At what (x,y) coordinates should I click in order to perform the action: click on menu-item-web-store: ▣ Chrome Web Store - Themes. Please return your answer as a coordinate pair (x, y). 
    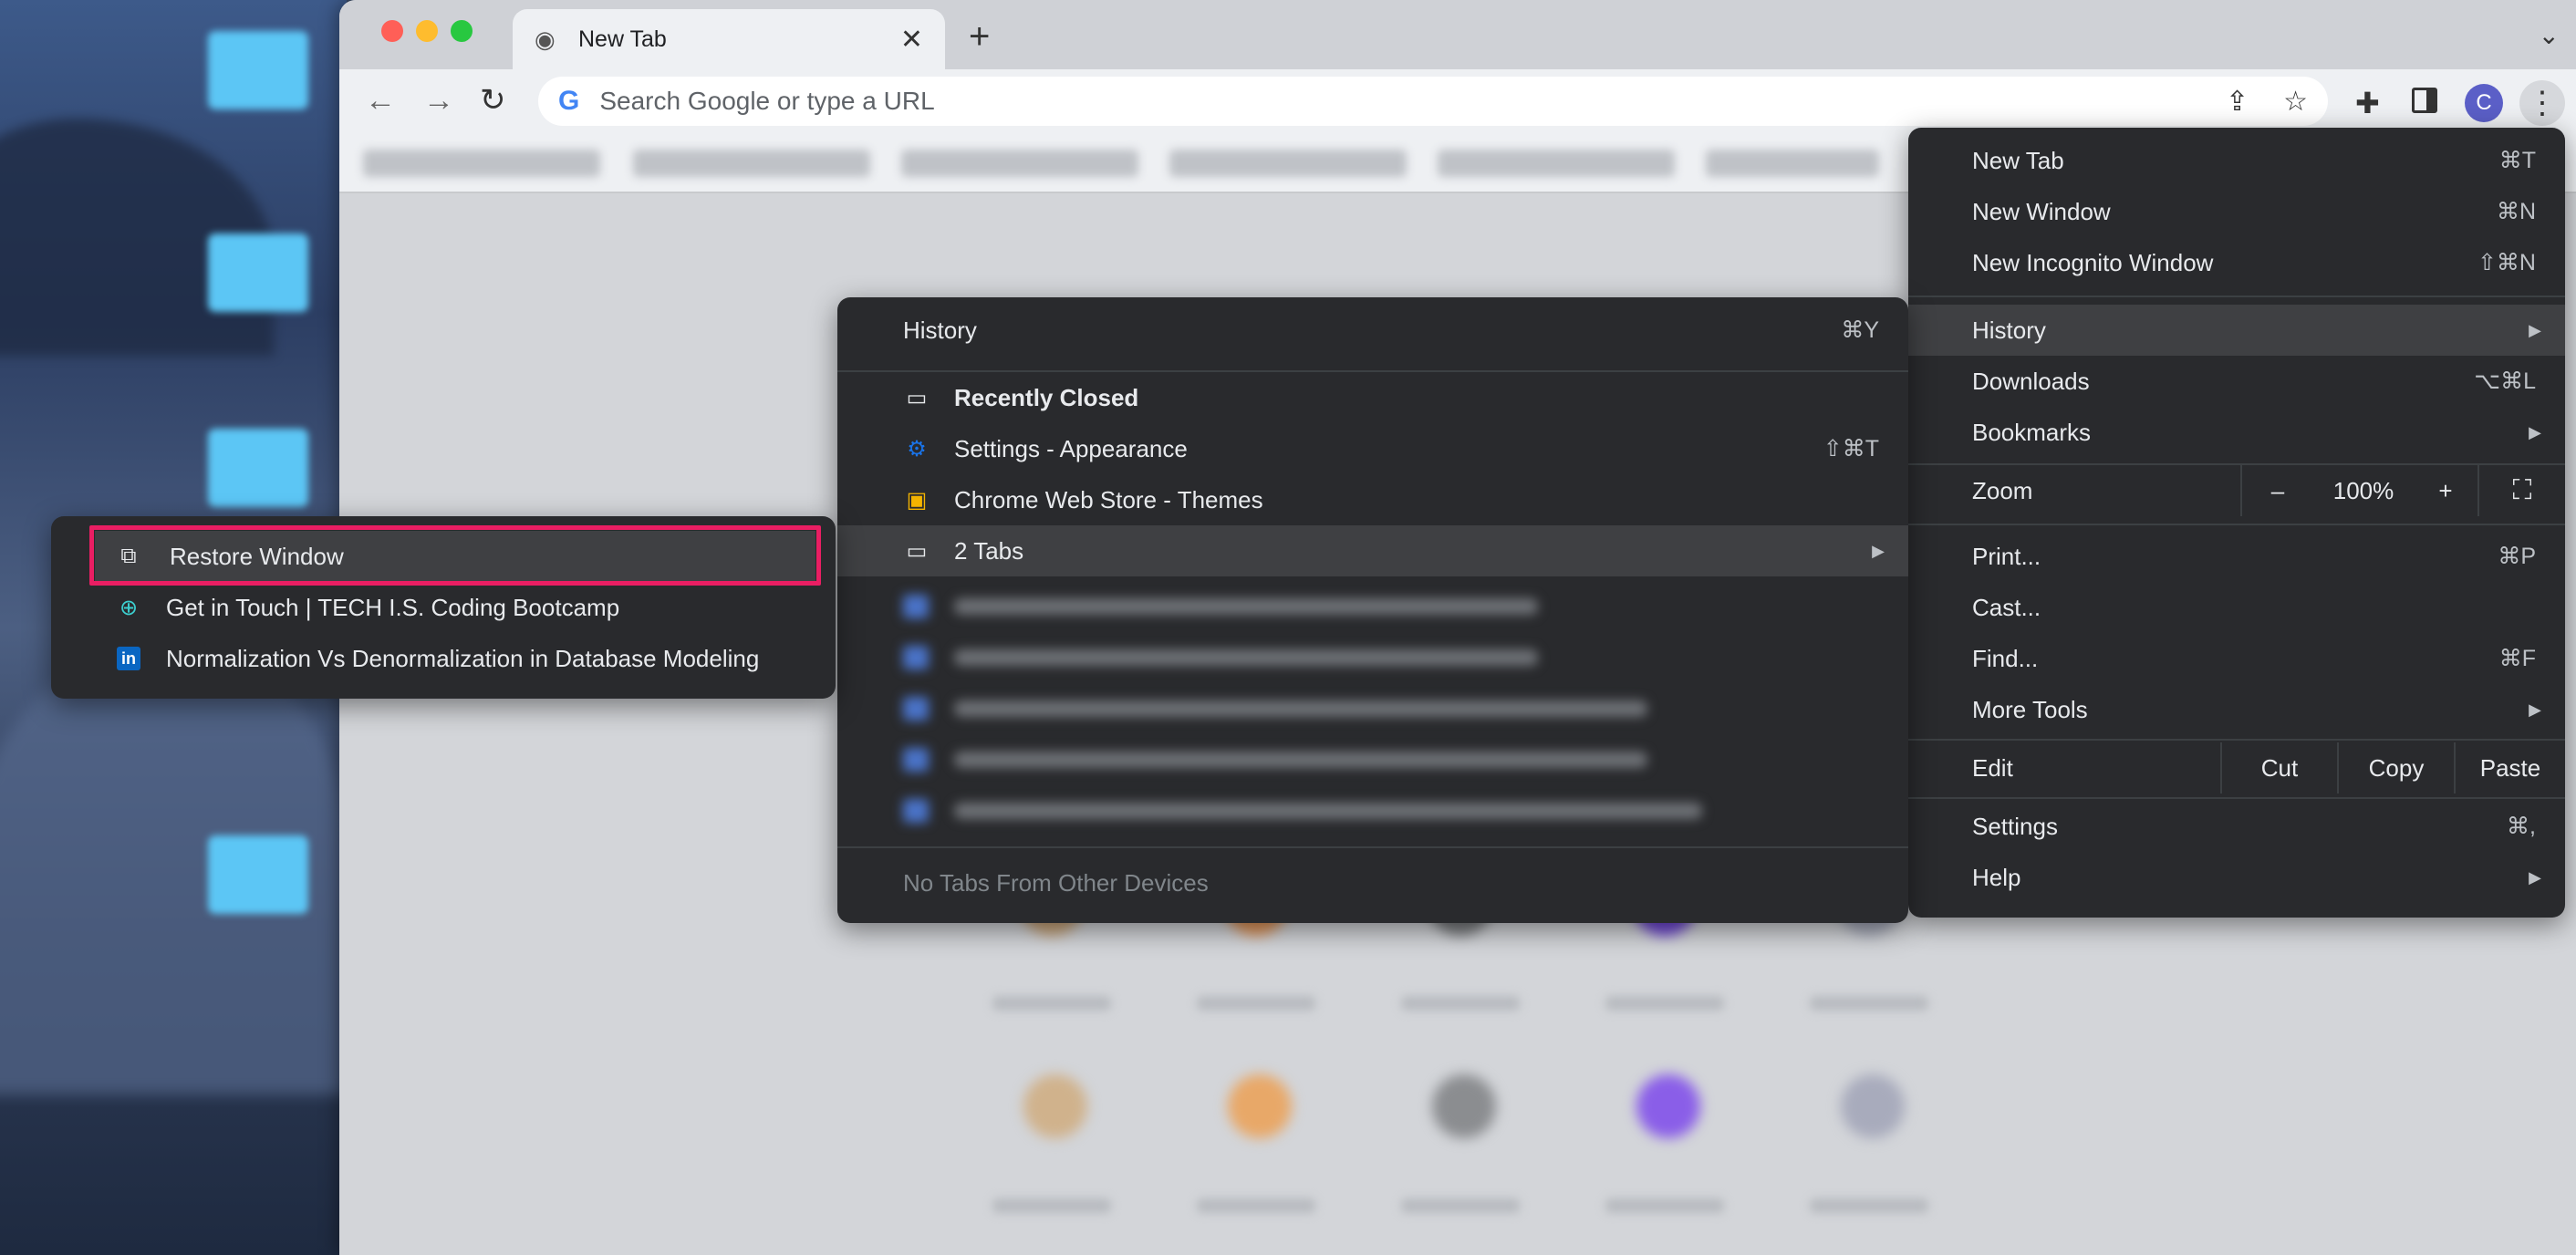
    Looking at the image, I should click on (1372, 500).